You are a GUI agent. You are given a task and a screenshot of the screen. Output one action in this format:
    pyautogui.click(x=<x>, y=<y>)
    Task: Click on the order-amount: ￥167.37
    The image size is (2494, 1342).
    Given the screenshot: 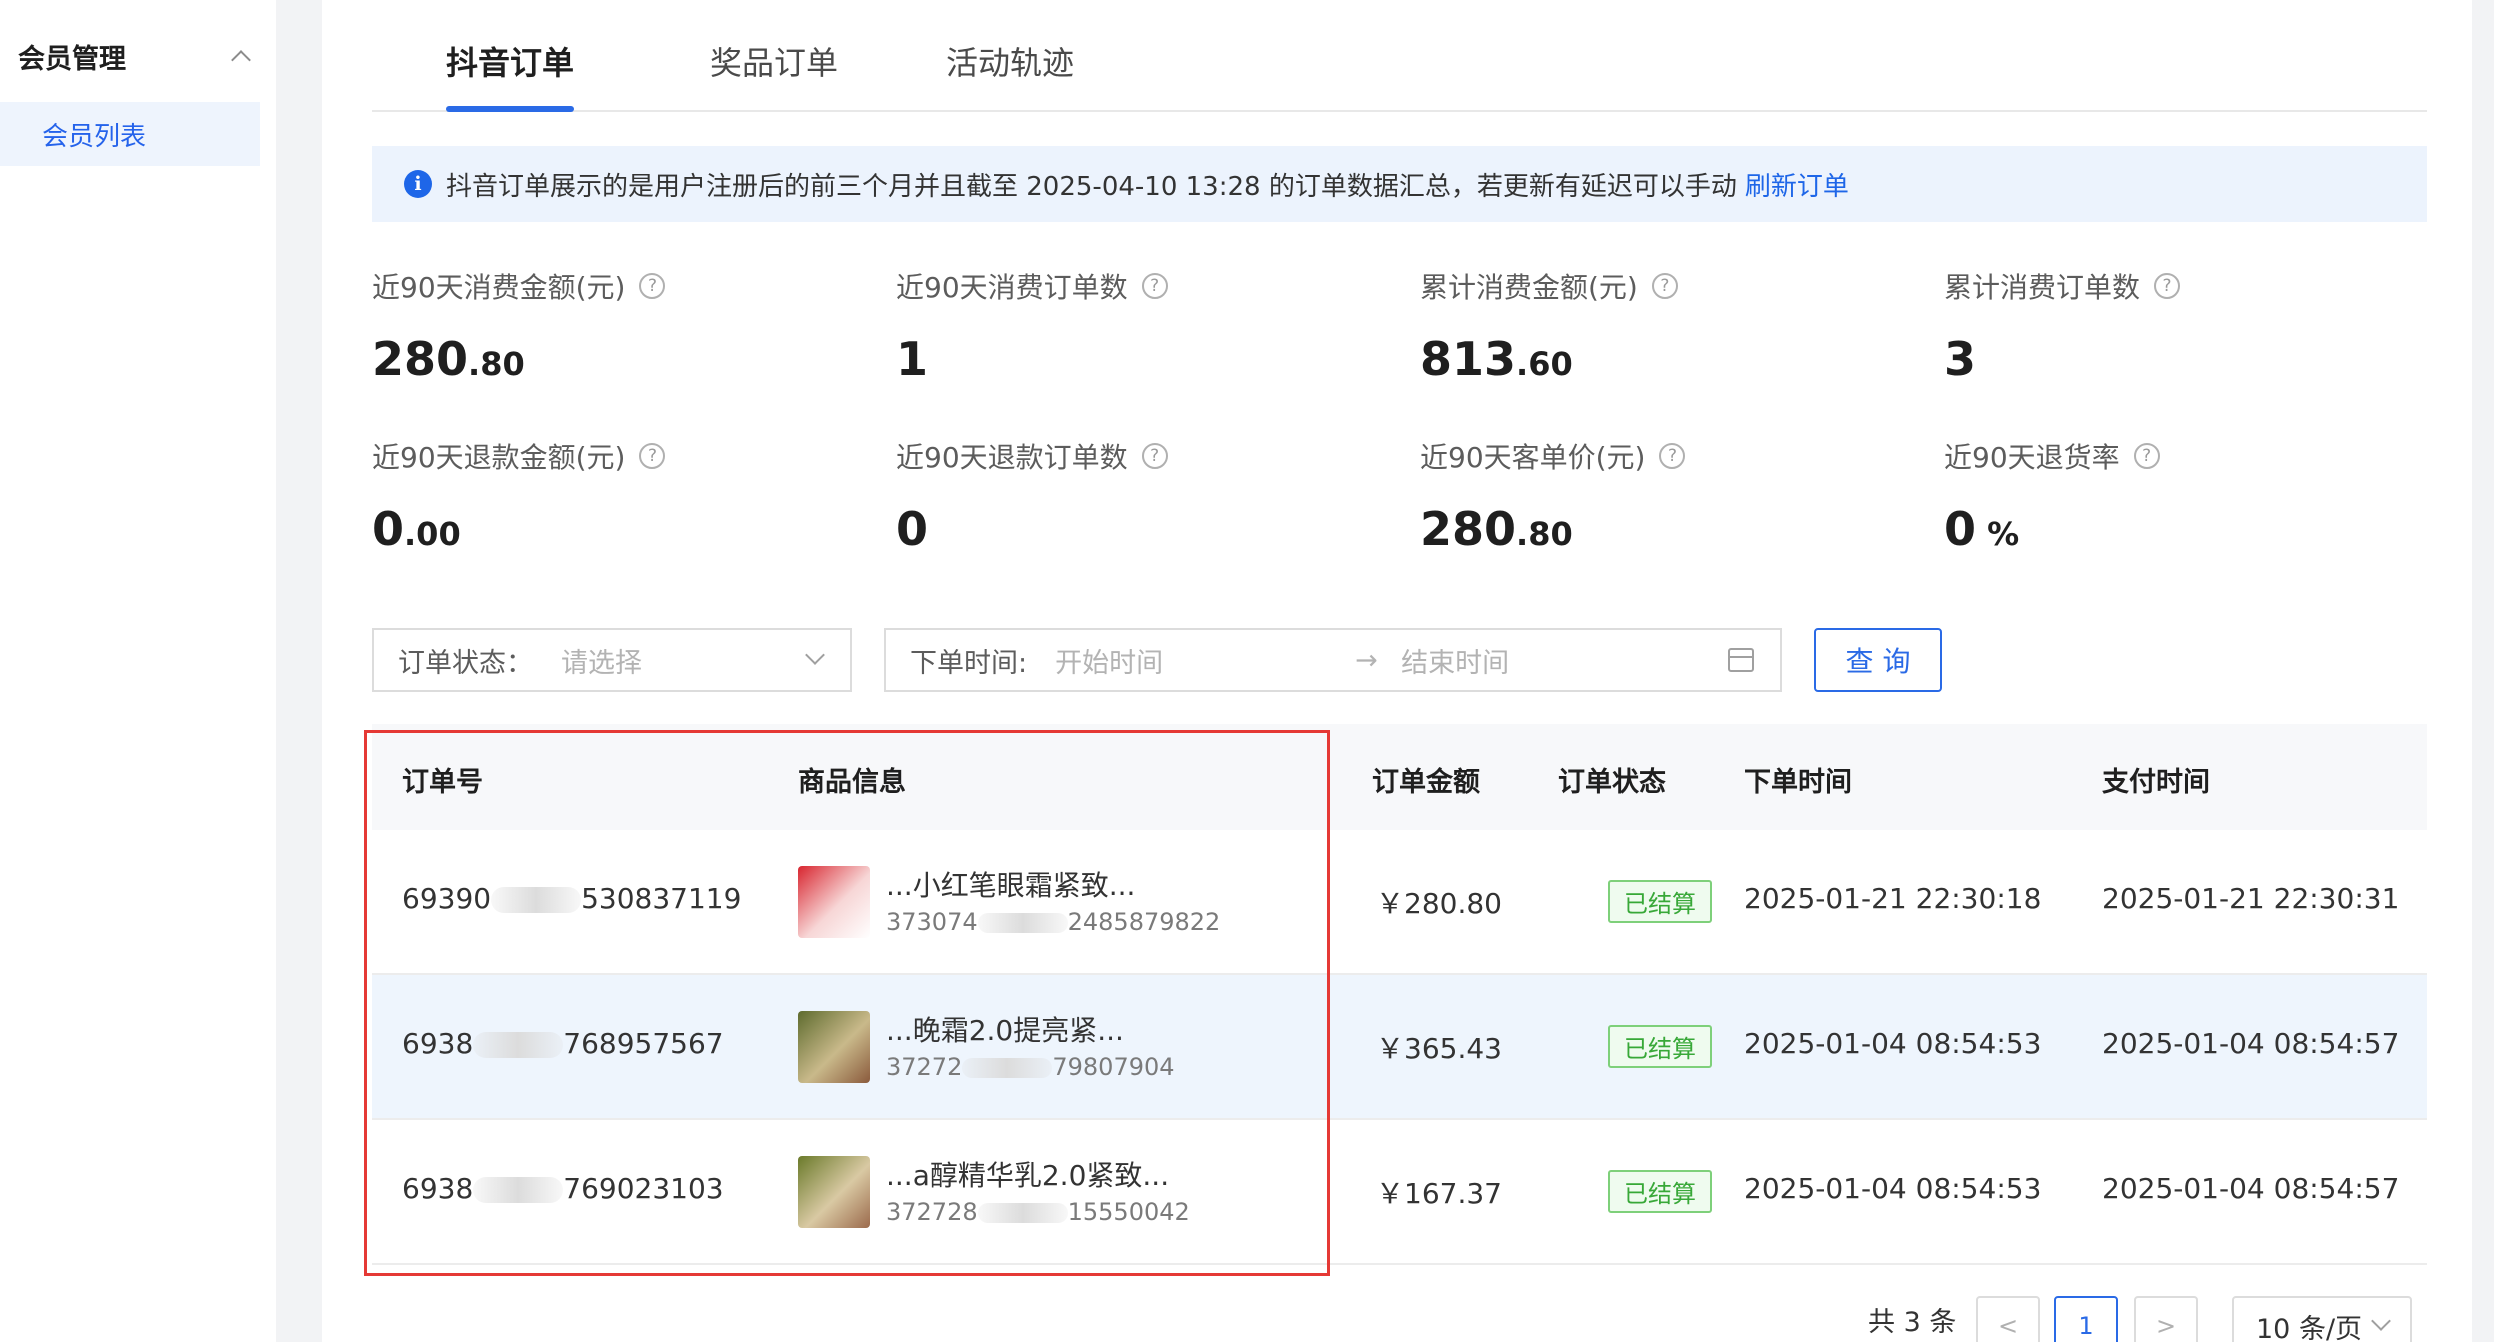 What is the action you would take?
    pyautogui.click(x=1439, y=1193)
    